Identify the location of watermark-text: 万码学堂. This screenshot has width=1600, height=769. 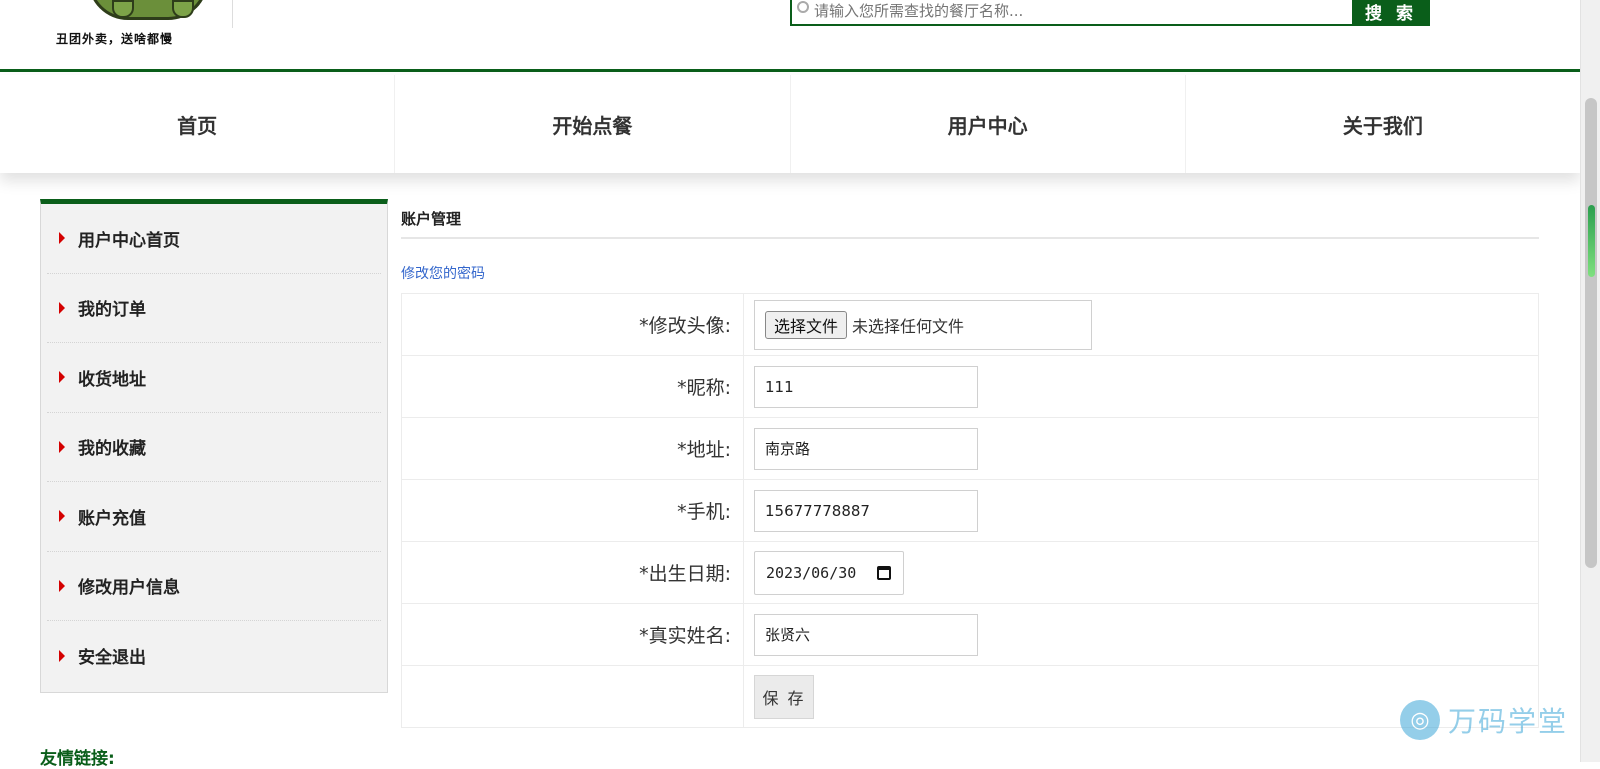
(1508, 721).